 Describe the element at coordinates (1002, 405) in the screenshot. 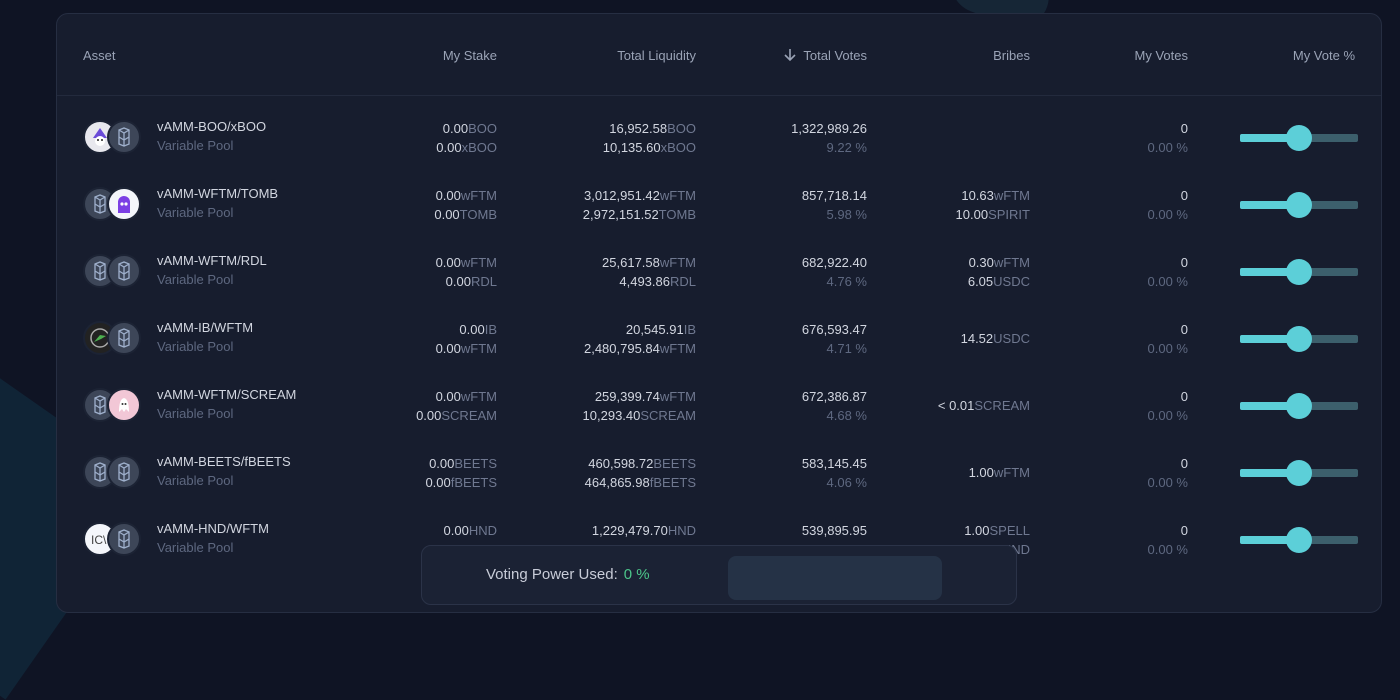

I see `bribe-unit: SCREAM` at that location.